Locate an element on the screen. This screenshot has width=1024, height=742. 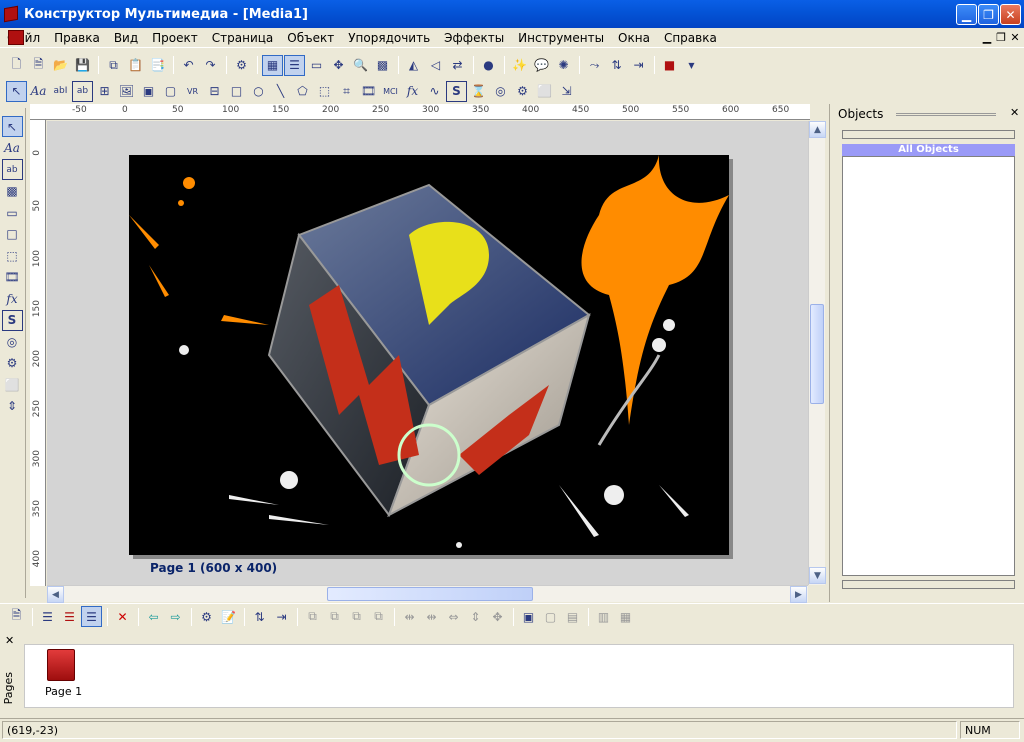
fx-icon: fx is located at coordinates (412, 91).